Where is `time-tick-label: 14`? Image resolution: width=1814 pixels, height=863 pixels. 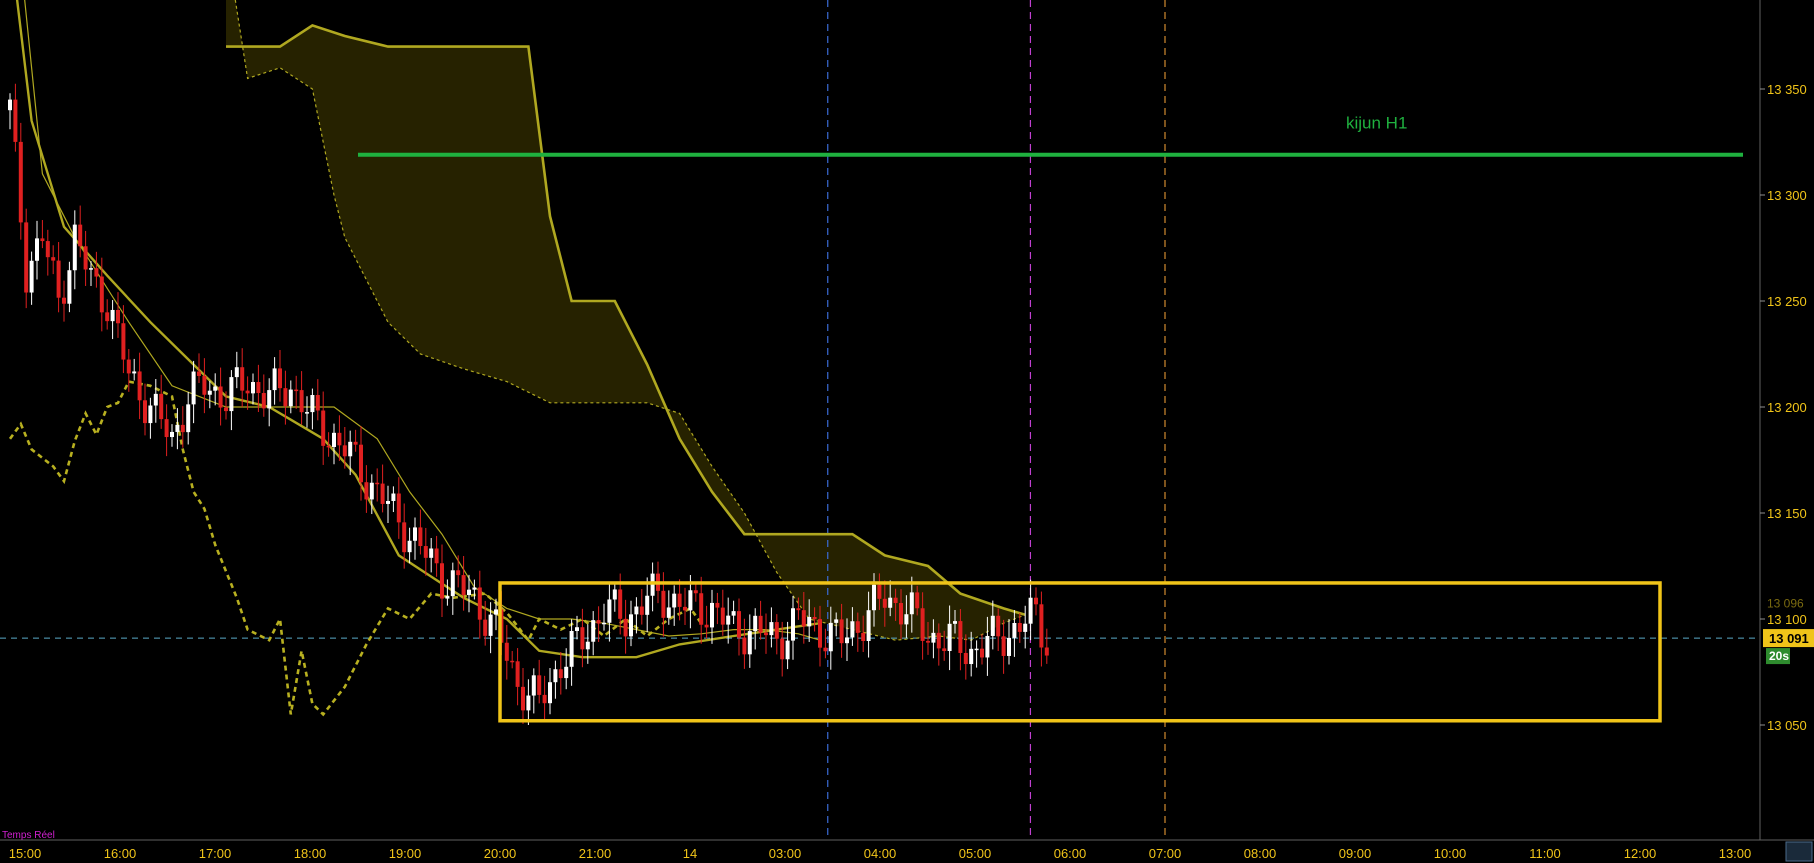
time-tick-label: 14 is located at coordinates (690, 853).